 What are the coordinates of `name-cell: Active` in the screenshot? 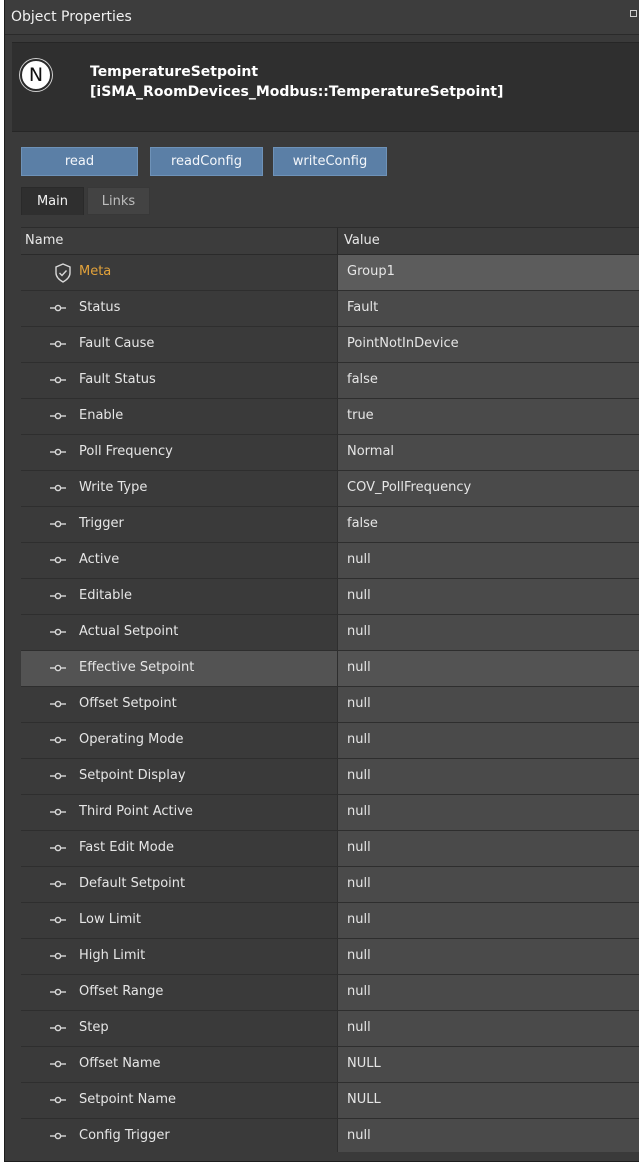 It's located at (179, 560).